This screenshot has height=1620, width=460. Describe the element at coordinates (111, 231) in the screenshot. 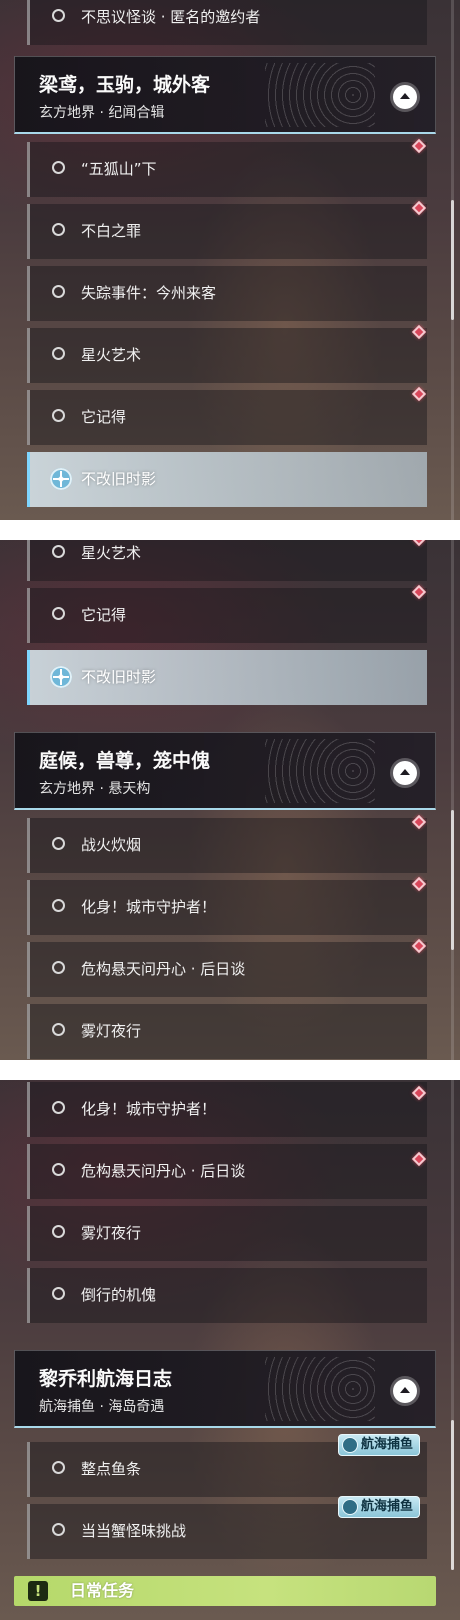

I see `quest-label: 不白之罪` at that location.